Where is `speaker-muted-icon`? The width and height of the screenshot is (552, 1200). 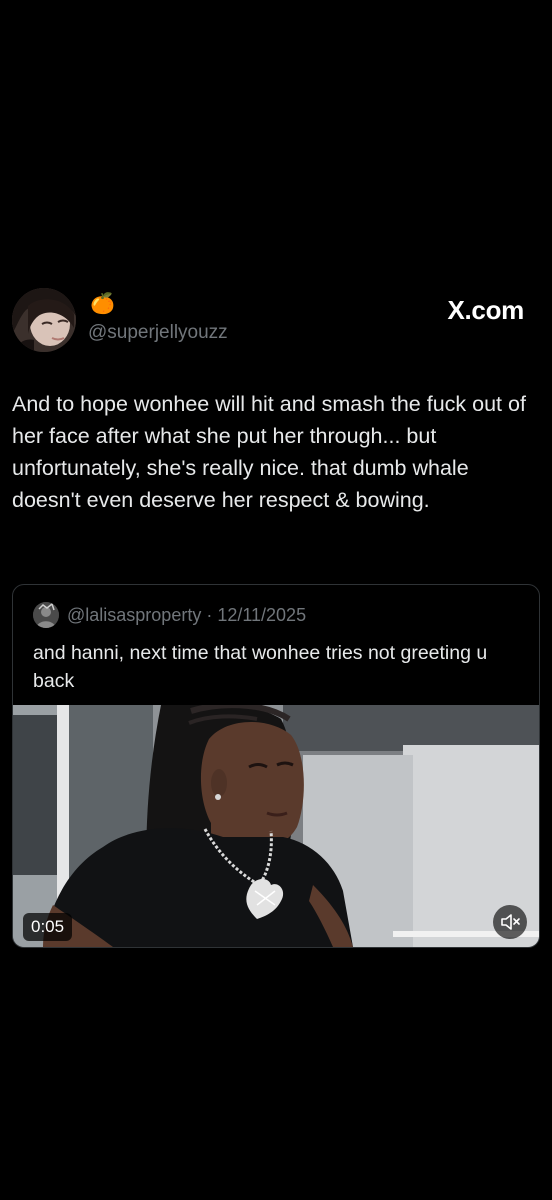 speaker-muted-icon is located at coordinates (510, 922).